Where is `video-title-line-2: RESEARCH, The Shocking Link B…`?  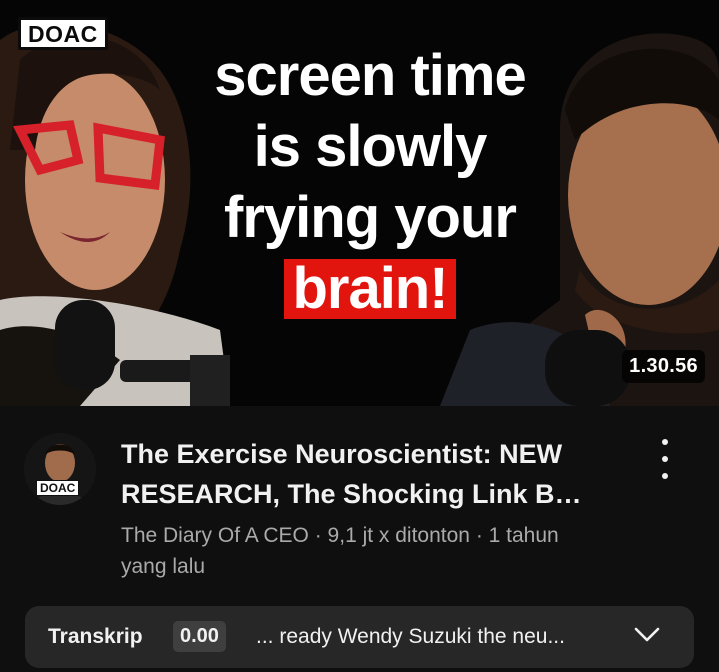
video-title-line-2: RESEARCH, The Shocking Link B… is located at coordinates (351, 494).